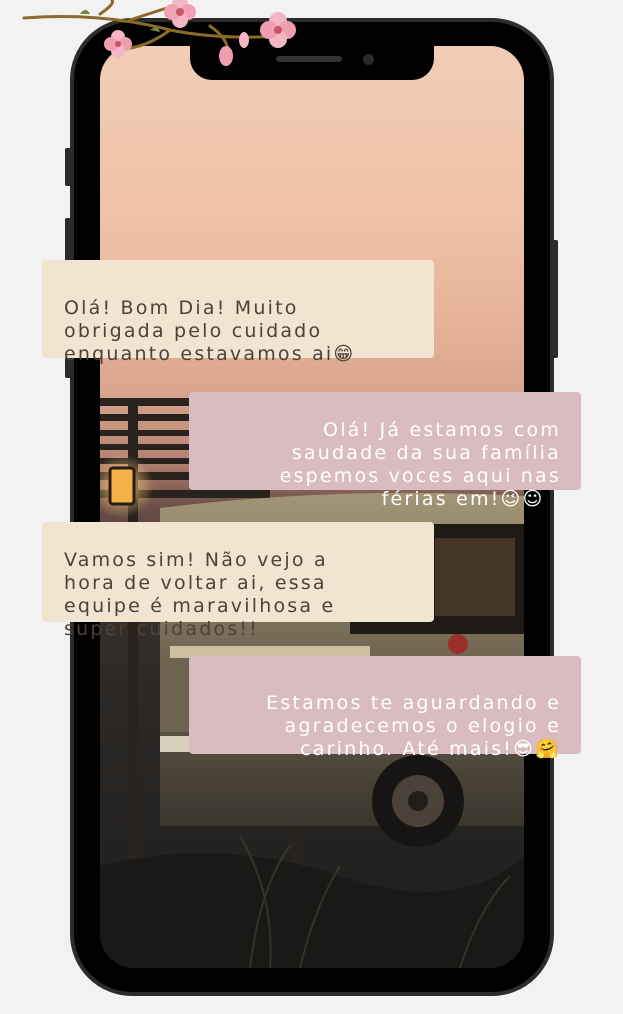 This screenshot has height=1014, width=623. What do you see at coordinates (344, 354) in the screenshot?
I see `grinning-emoji-icon: 😁` at bounding box center [344, 354].